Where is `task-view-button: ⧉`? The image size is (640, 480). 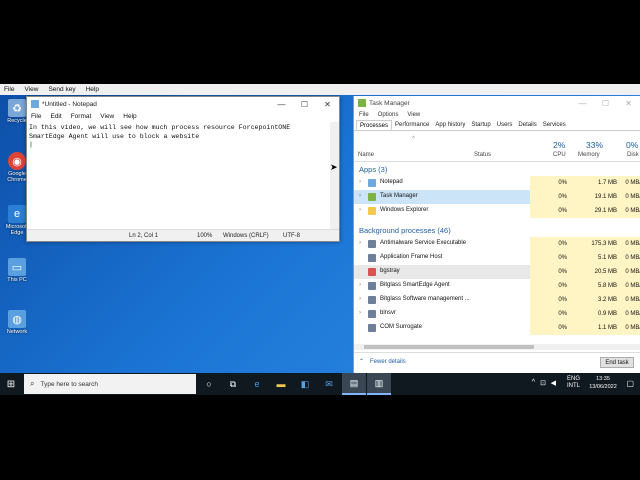 task-view-button: ⧉ is located at coordinates (233, 384).